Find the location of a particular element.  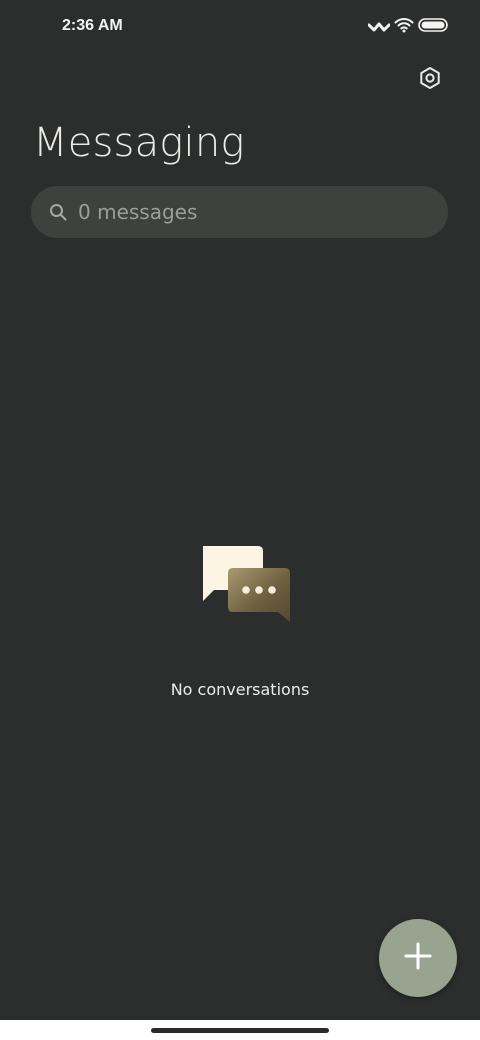

plus-icon is located at coordinates (418, 958).